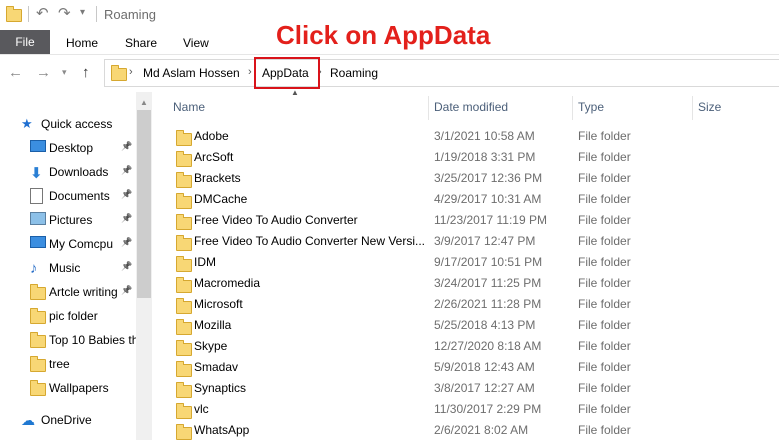  Describe the element at coordinates (68, 340) in the screenshot. I see `sidebar-item: Top 10 Babies th` at that location.